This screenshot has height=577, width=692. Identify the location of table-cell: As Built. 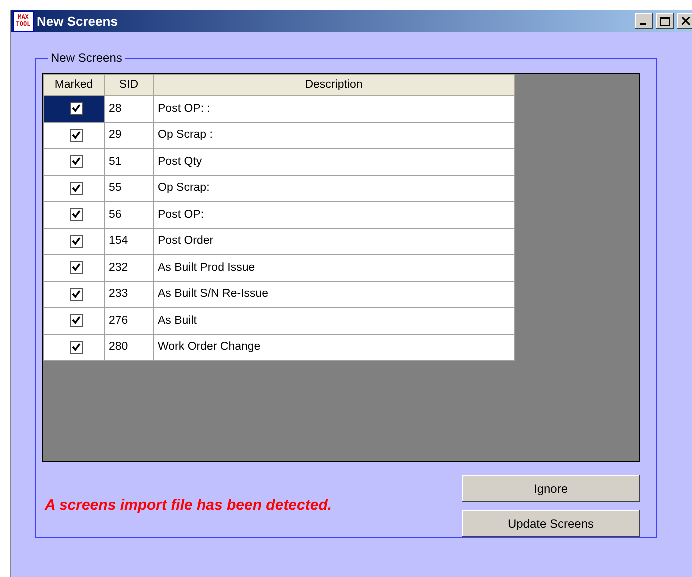
(334, 321).